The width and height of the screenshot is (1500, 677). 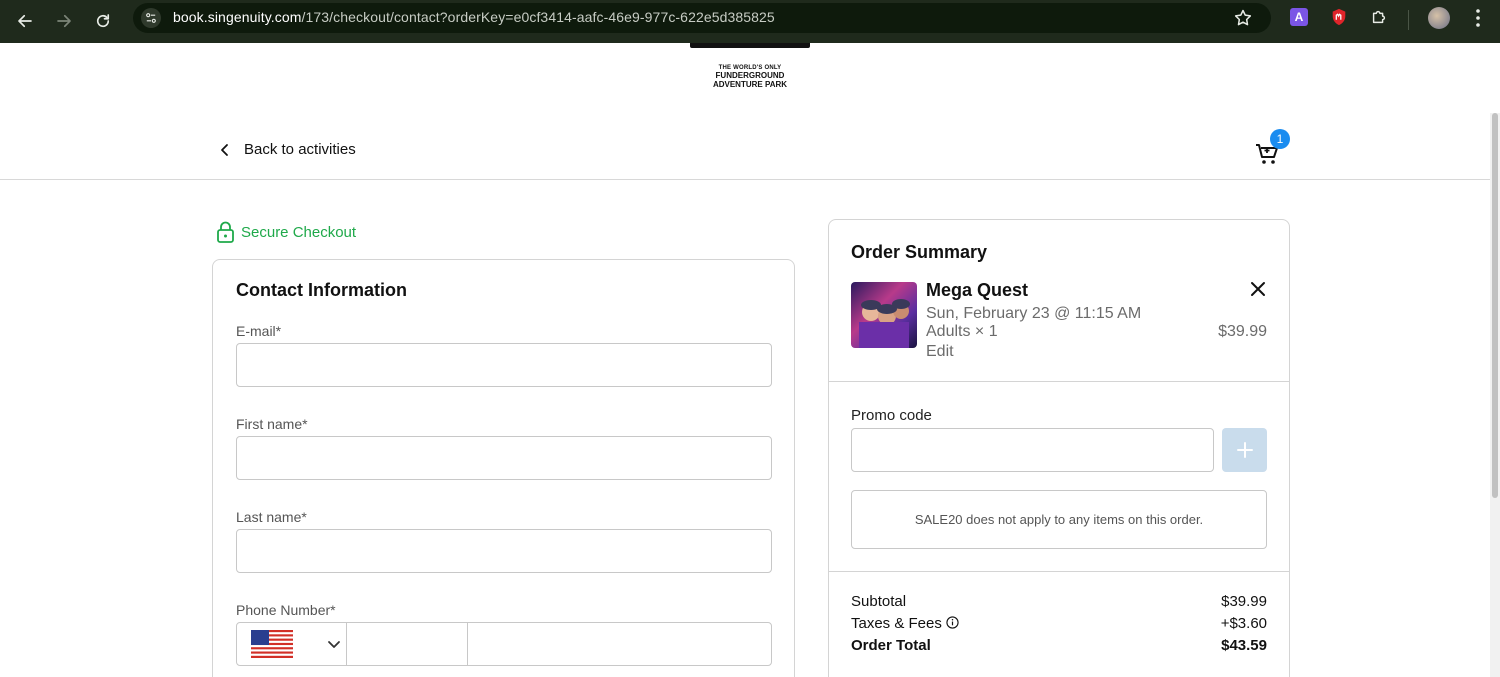 What do you see at coordinates (619, 644) in the screenshot?
I see `phone-number-input` at bounding box center [619, 644].